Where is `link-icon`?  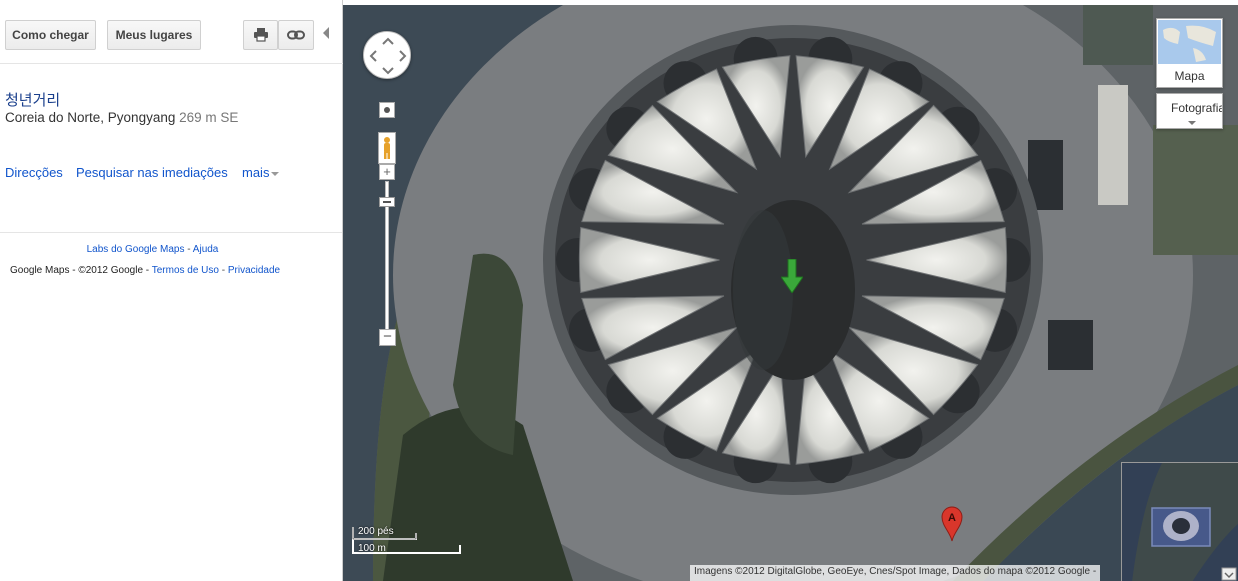 link-icon is located at coordinates (296, 35).